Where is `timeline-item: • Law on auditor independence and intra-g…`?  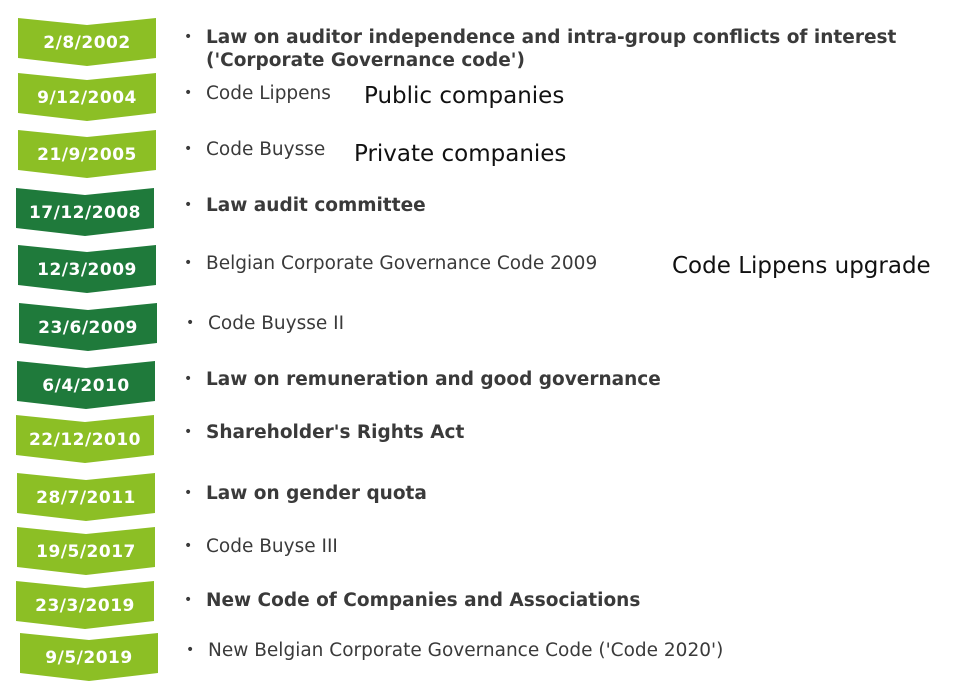 timeline-item: • Law on auditor independence and intra-g… is located at coordinates (569, 49).